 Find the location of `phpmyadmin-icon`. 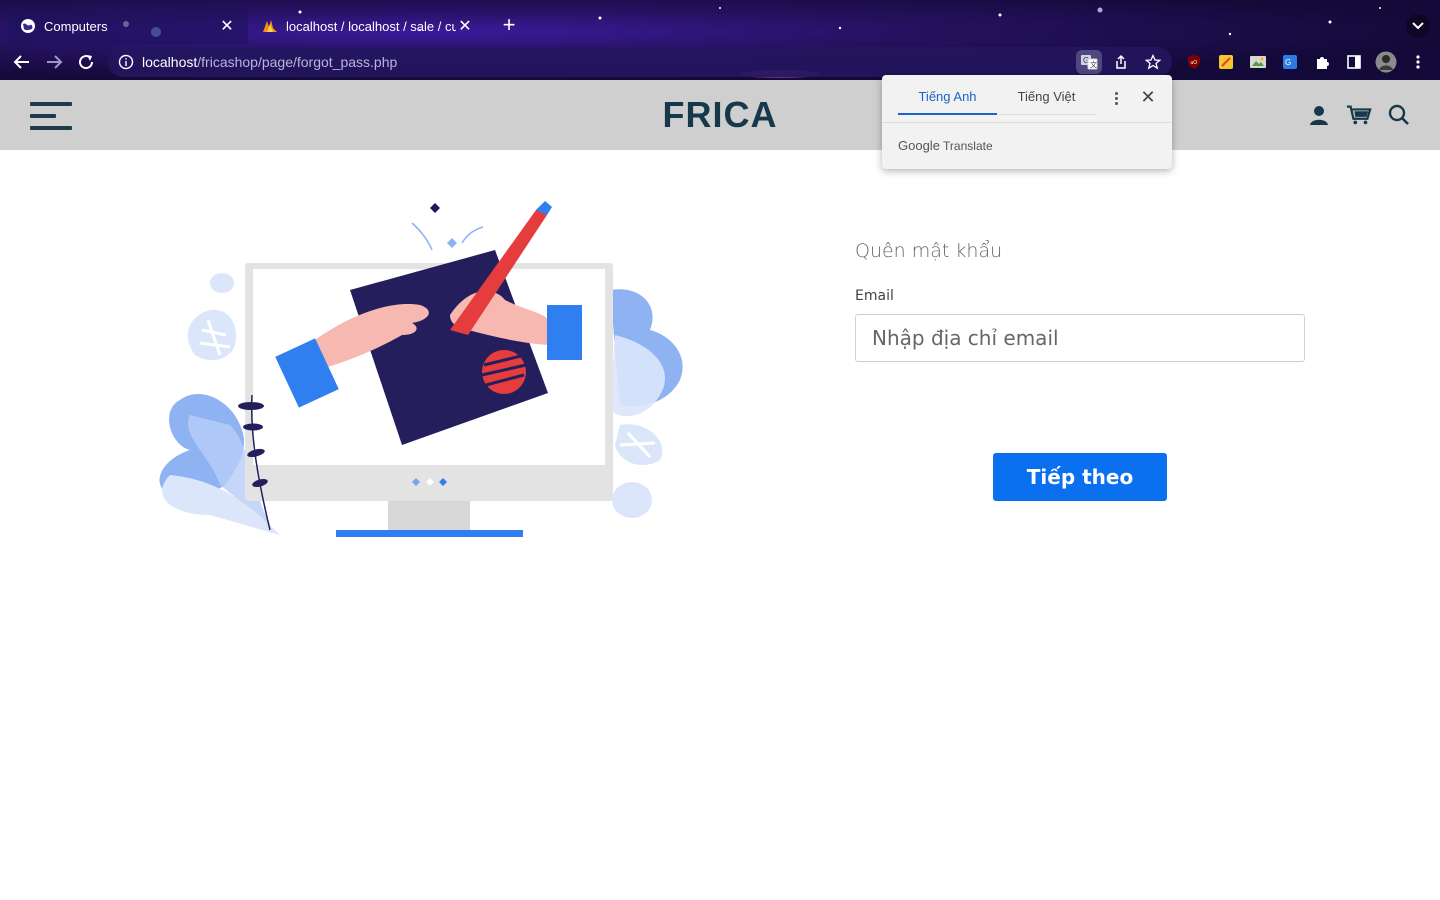

phpmyadmin-icon is located at coordinates (270, 26).